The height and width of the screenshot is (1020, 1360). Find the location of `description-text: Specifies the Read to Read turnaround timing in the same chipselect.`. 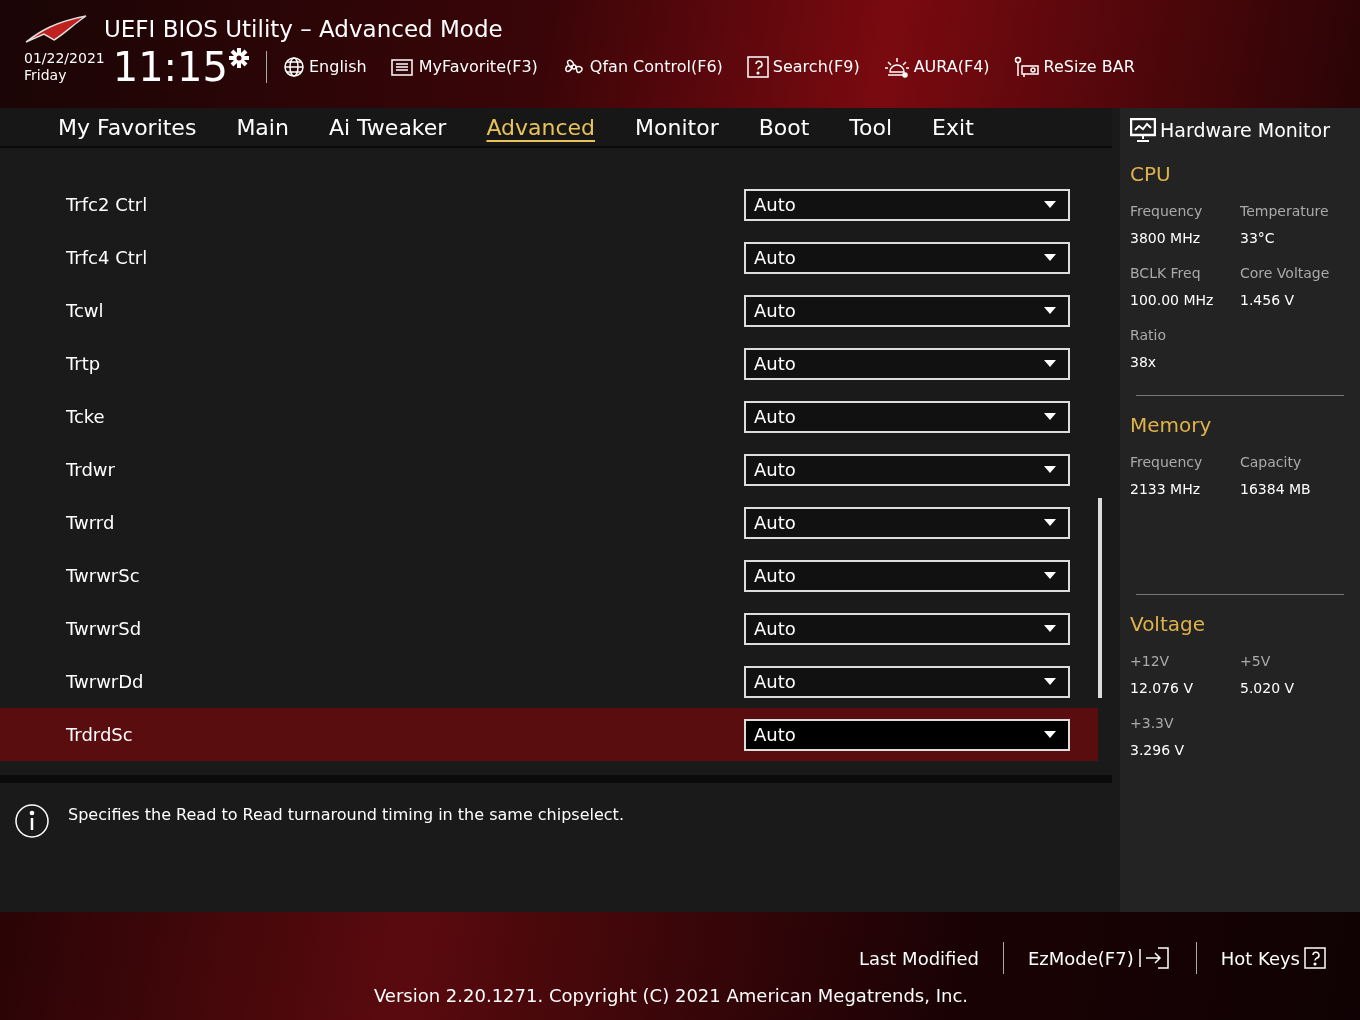

description-text: Specifies the Read to Read turnaround timing in the same chipselect. is located at coordinates (346, 815).